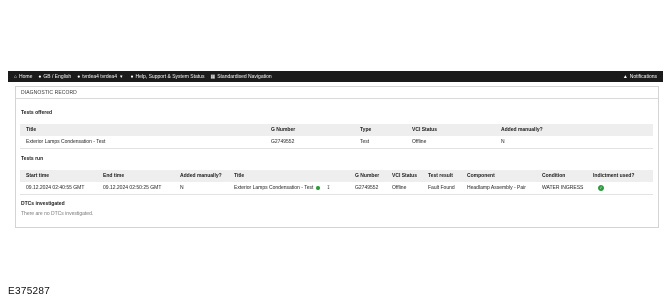 This screenshot has height=304, width=672. What do you see at coordinates (563, 188) in the screenshot?
I see `cell-condition: WATER INGRESS` at bounding box center [563, 188].